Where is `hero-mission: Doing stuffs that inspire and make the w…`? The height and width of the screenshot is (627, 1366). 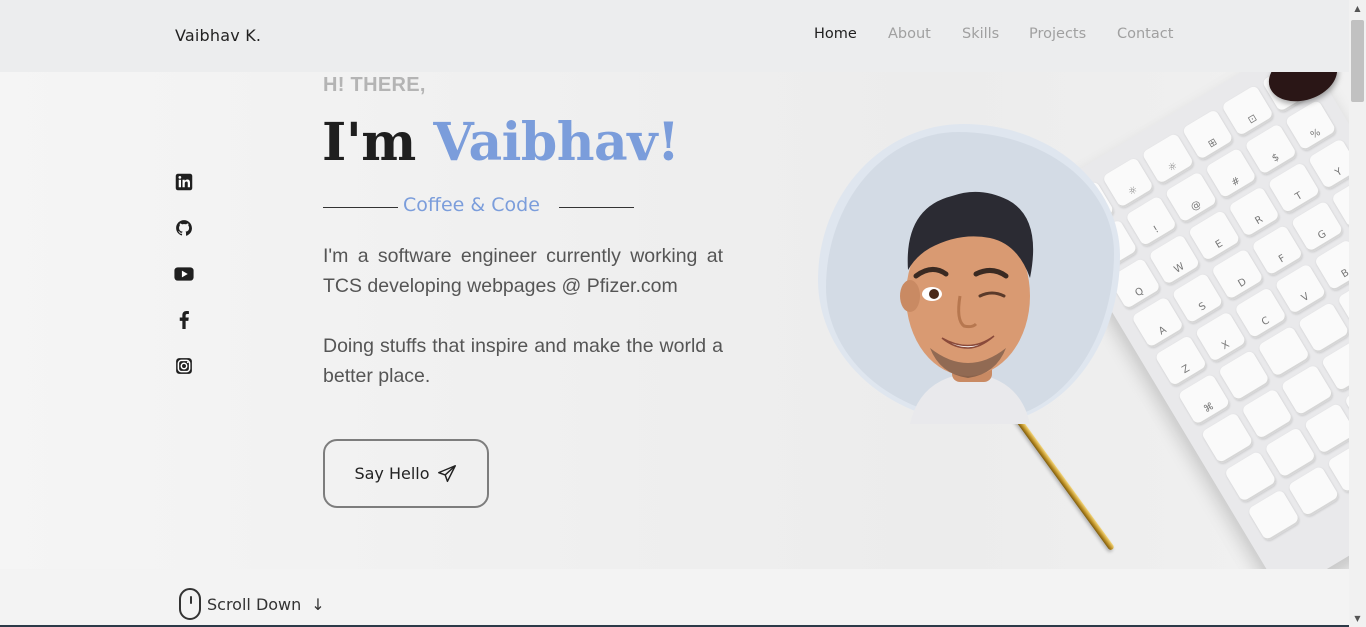
hero-mission: Doing stuffs that inspire and make the w… is located at coordinates (523, 361).